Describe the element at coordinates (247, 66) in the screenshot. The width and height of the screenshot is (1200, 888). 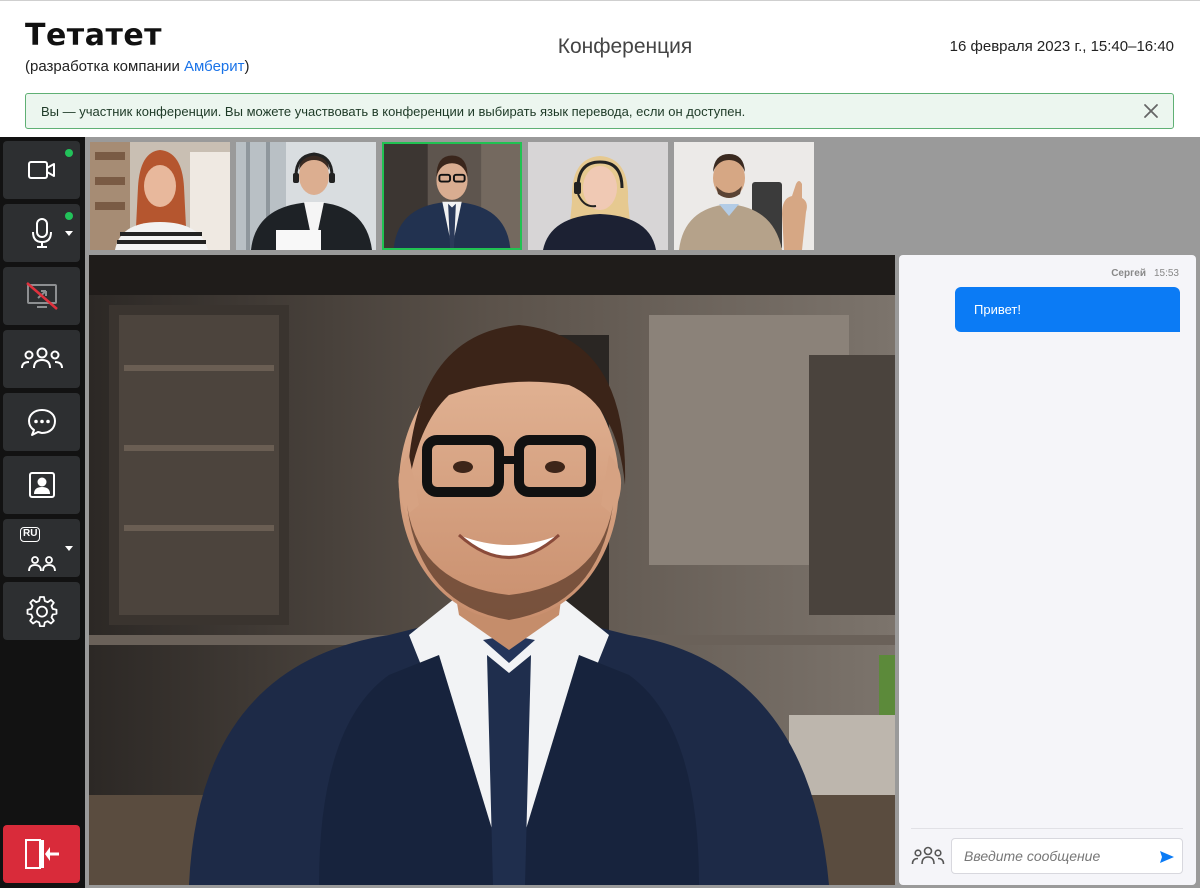
I see `subtitle-suffix: )` at that location.